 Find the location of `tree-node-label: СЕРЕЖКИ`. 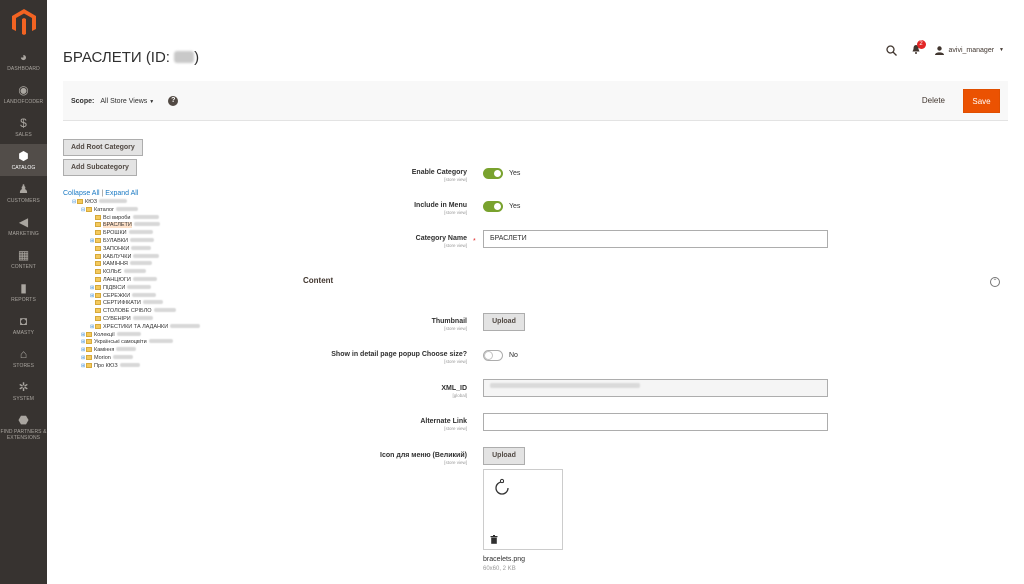

tree-node-label: СЕРЕЖКИ is located at coordinates (116, 296).